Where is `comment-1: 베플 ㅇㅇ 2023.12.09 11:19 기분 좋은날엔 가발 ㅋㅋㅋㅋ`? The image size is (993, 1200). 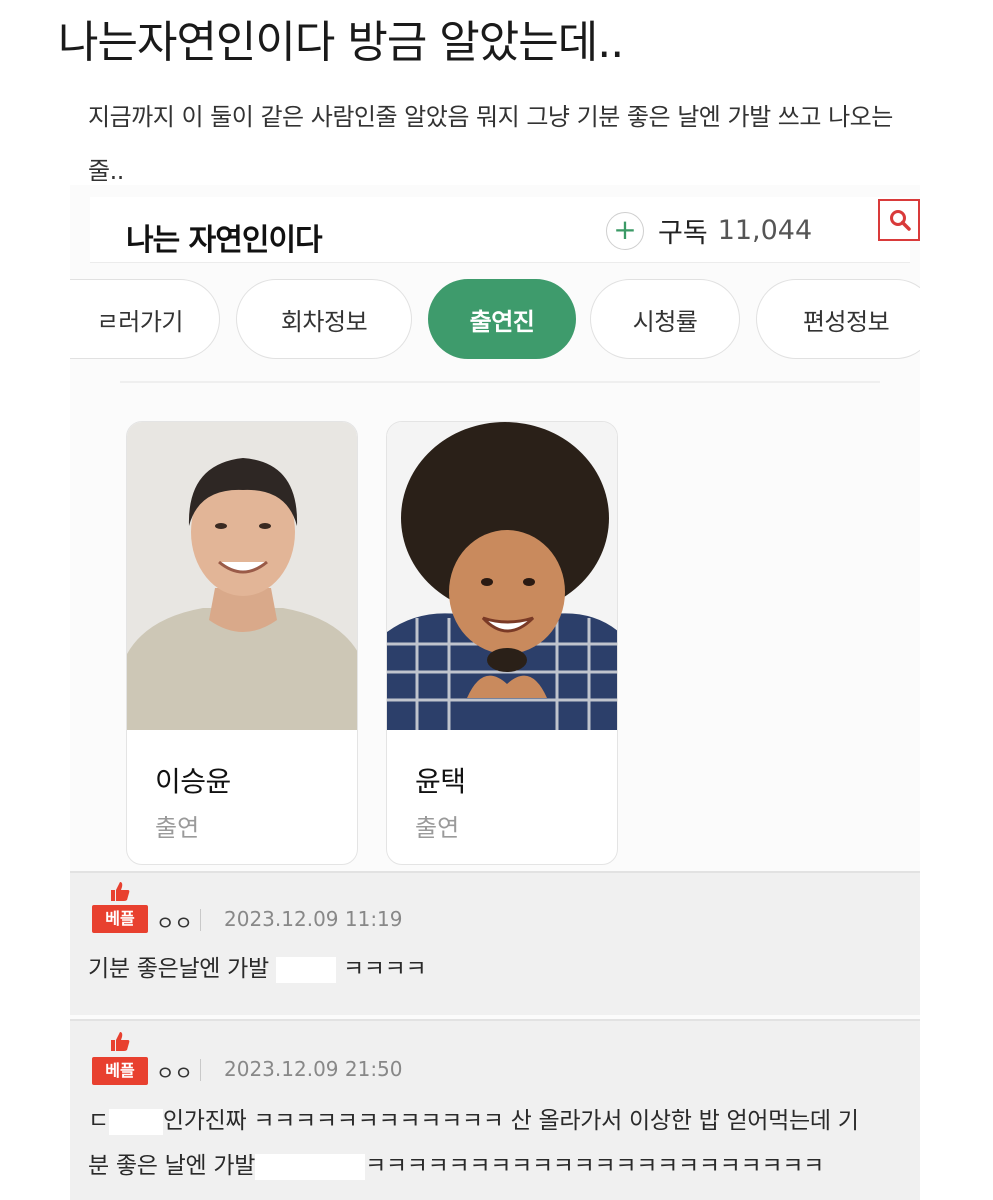
comment-1: 베플 ㅇㅇ 2023.12.09 11:19 기분 좋은날엔 가발 ㅋㅋㅋㅋ is located at coordinates (495, 943).